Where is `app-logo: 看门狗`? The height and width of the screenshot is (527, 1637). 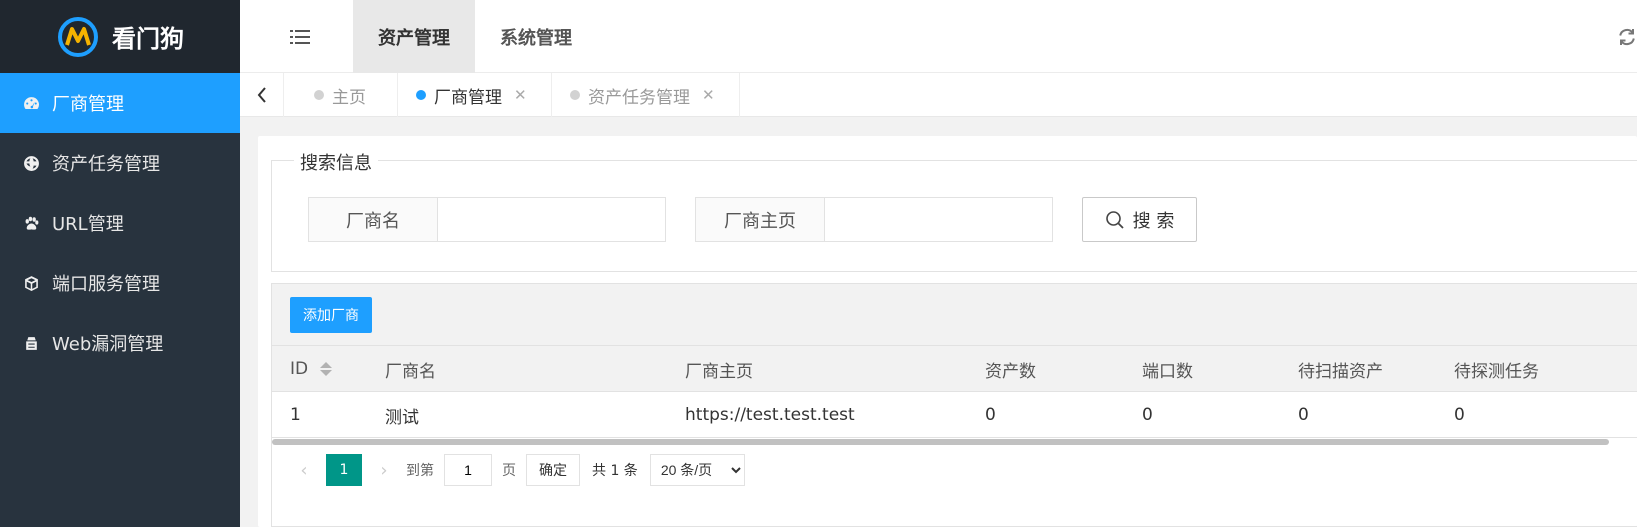 app-logo: 看门狗 is located at coordinates (120, 36).